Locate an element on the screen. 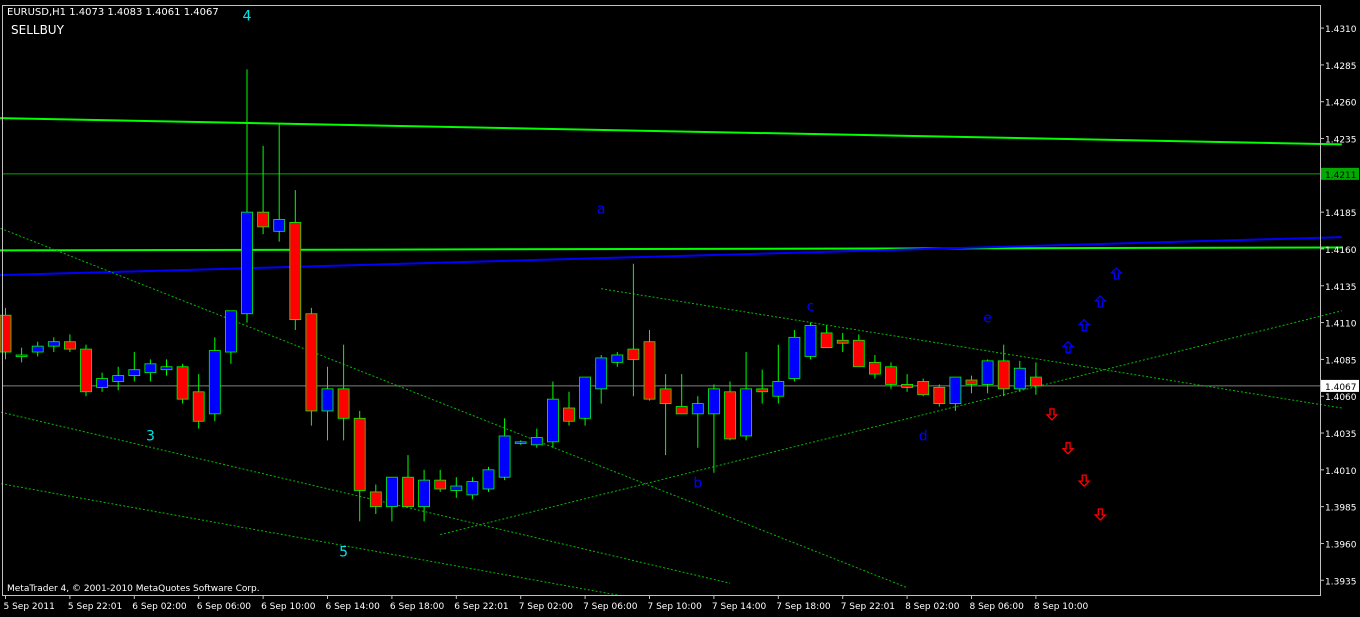 This screenshot has height=617, width=1360. y-tick-label: 1.4085 is located at coordinates (1341, 361).